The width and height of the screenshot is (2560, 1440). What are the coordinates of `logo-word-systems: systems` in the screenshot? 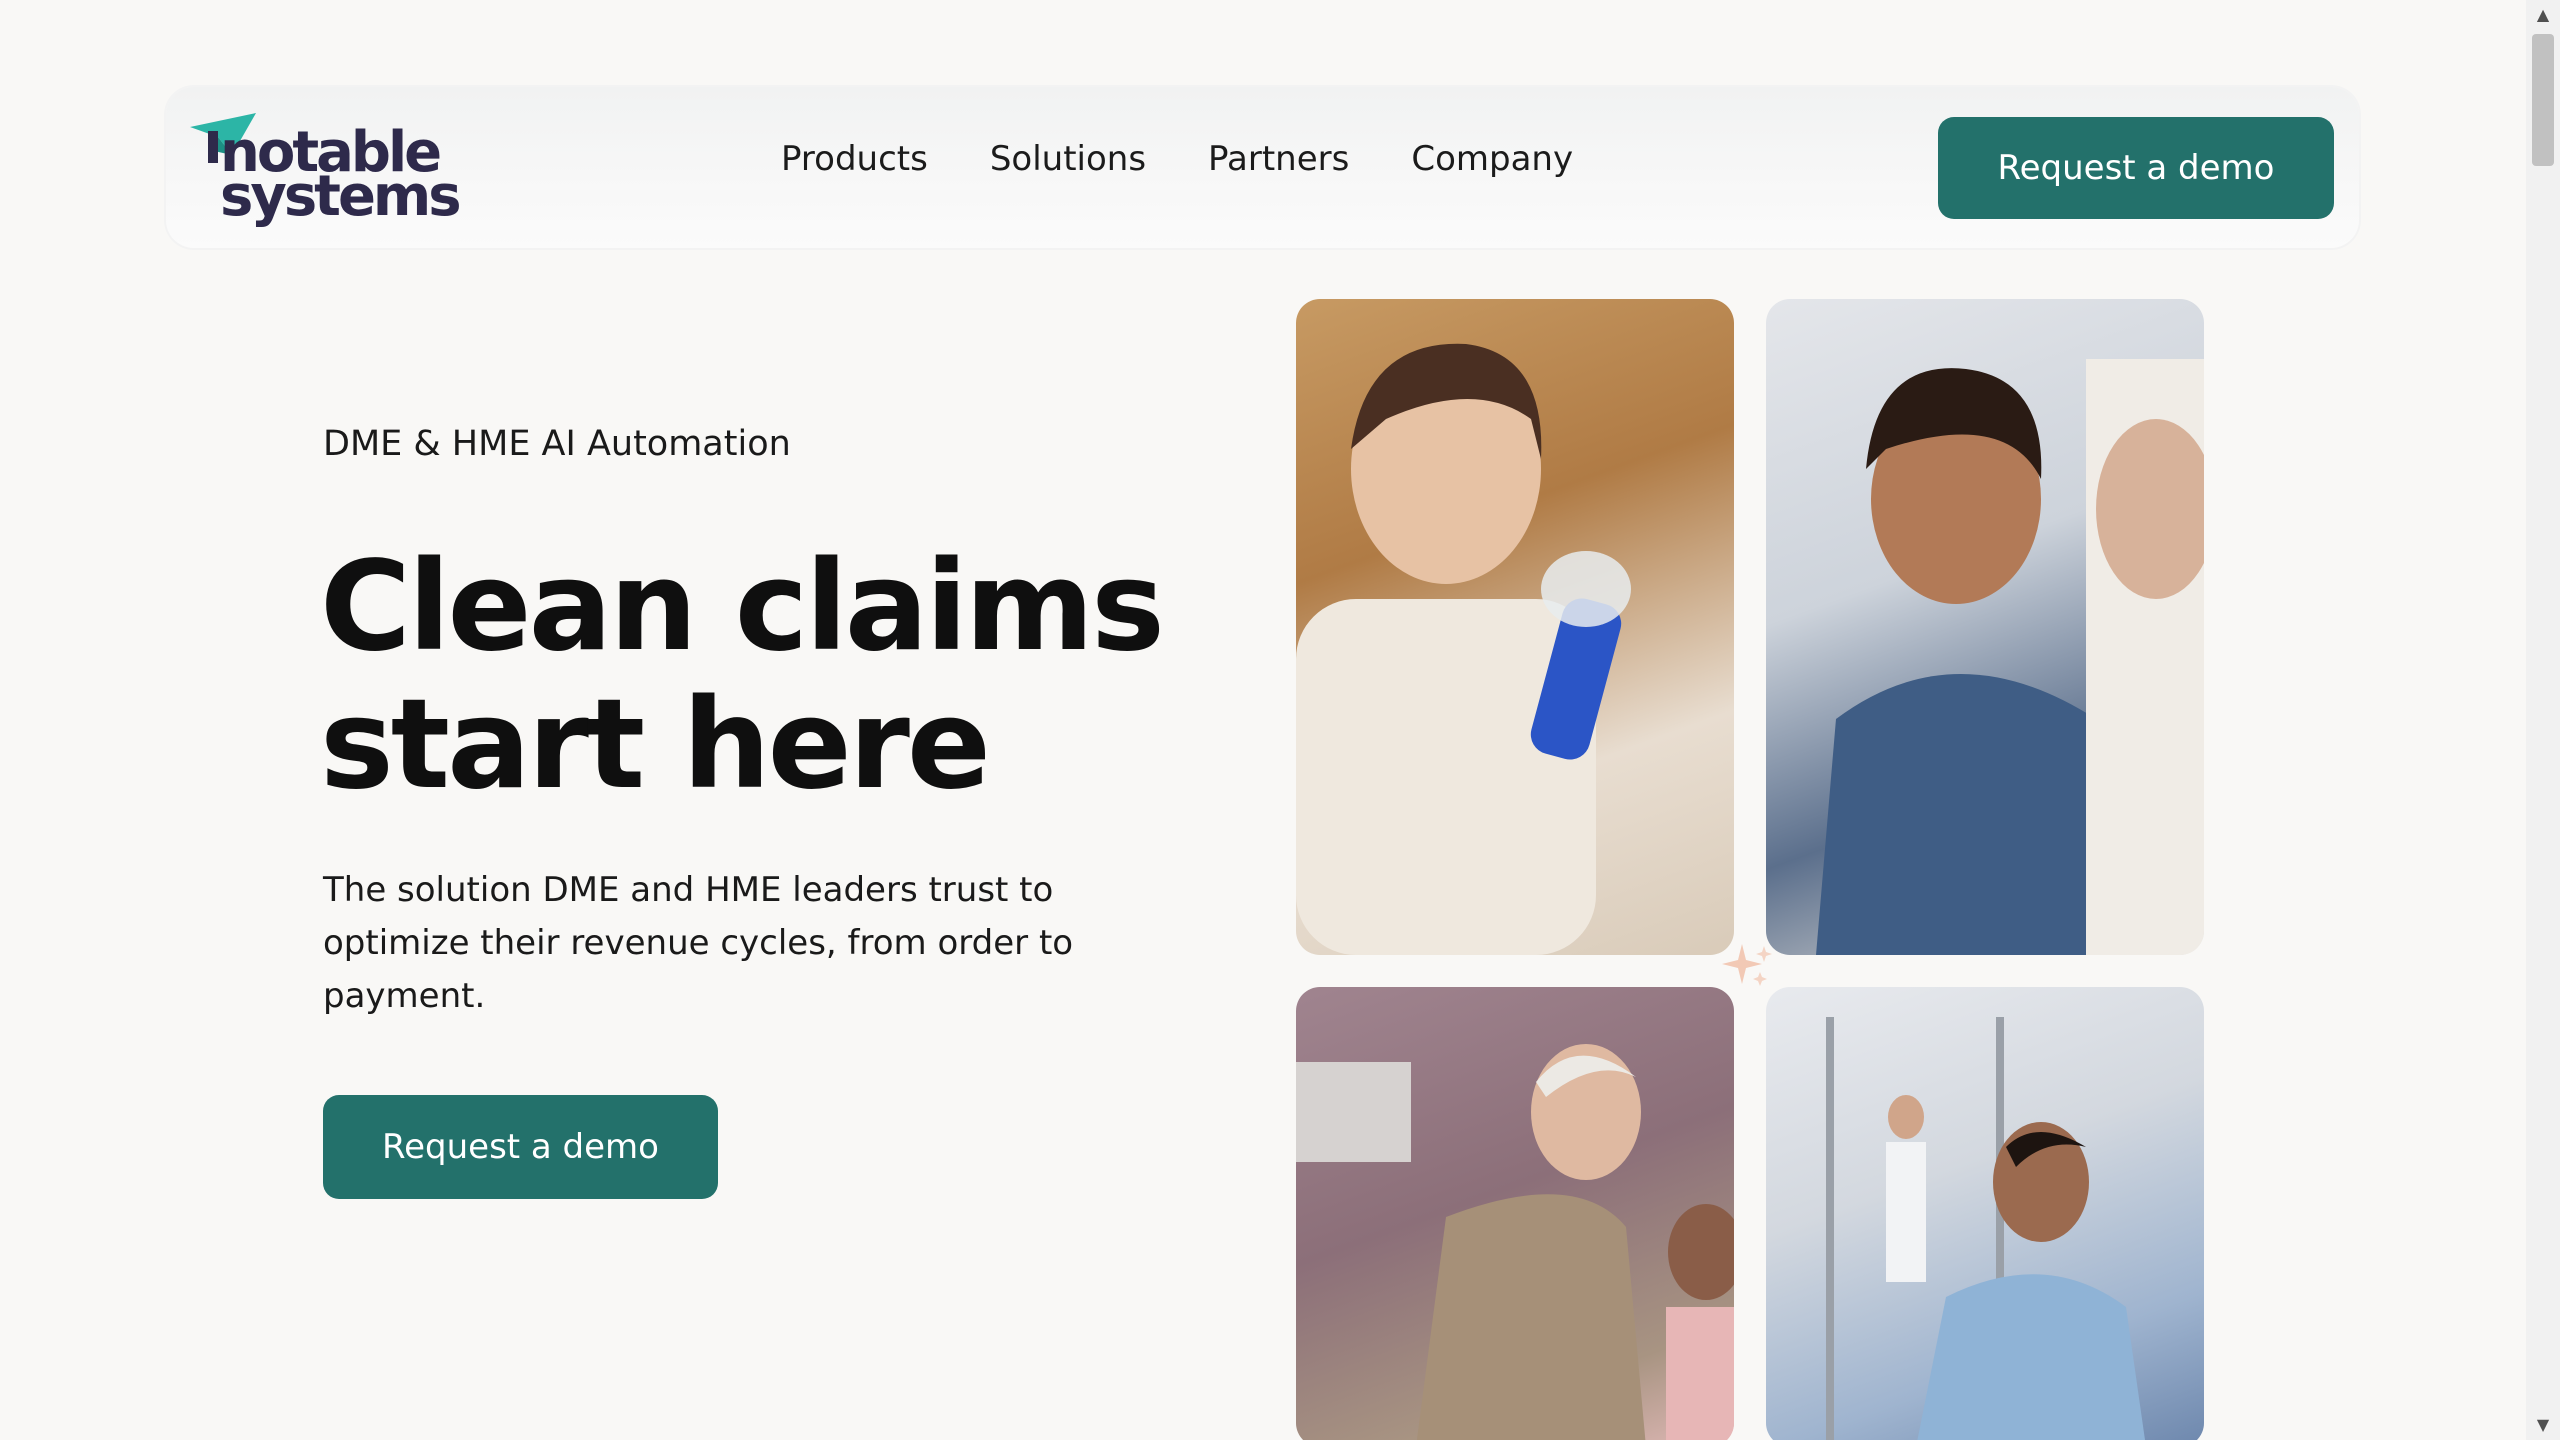 It's located at (341, 196).